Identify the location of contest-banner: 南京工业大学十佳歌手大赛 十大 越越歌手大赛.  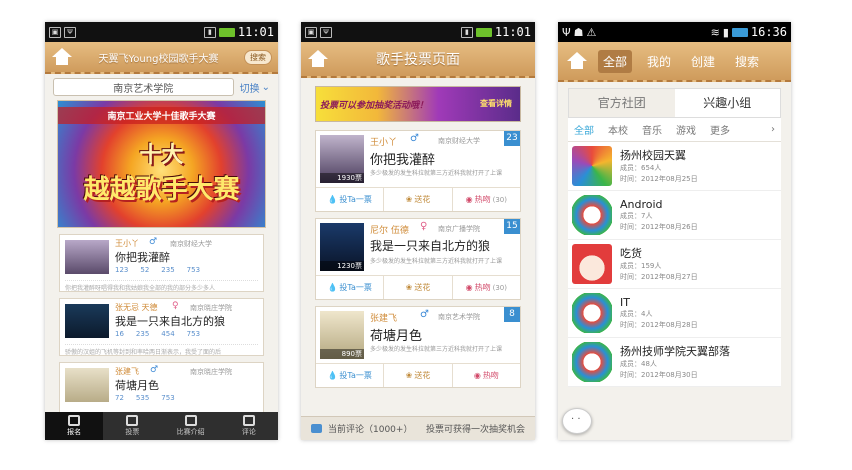
(161, 164).